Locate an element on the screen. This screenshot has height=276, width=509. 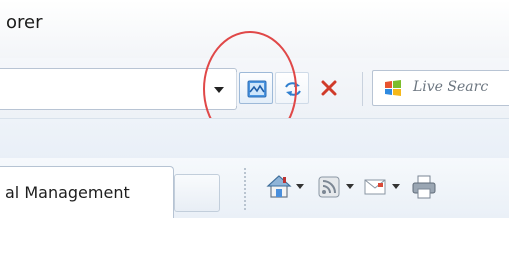
tab-active: al Management is located at coordinates (87, 192).